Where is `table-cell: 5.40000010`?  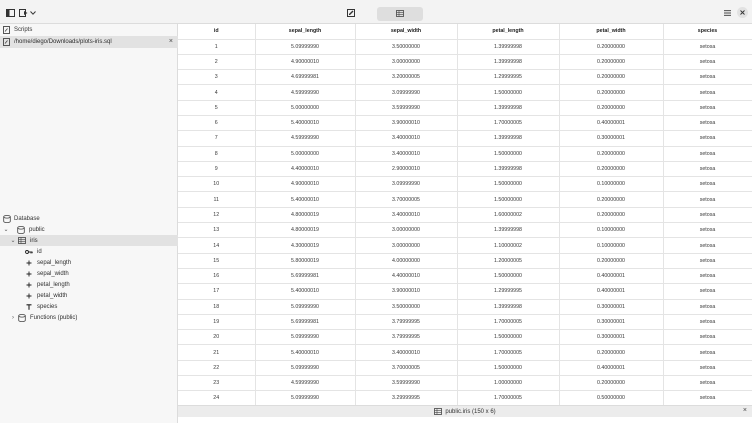
table-cell: 5.40000010 is located at coordinates (305, 199).